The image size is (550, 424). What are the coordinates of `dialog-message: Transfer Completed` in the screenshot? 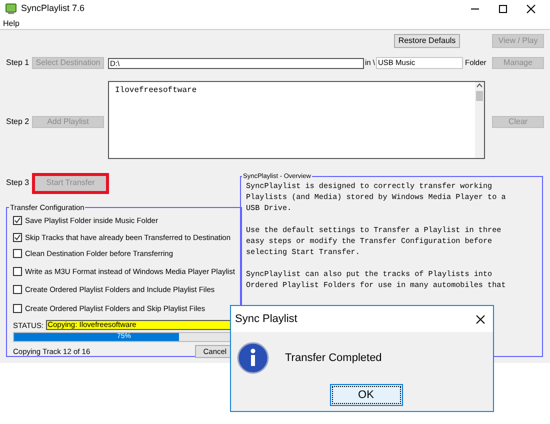 It's located at (333, 358).